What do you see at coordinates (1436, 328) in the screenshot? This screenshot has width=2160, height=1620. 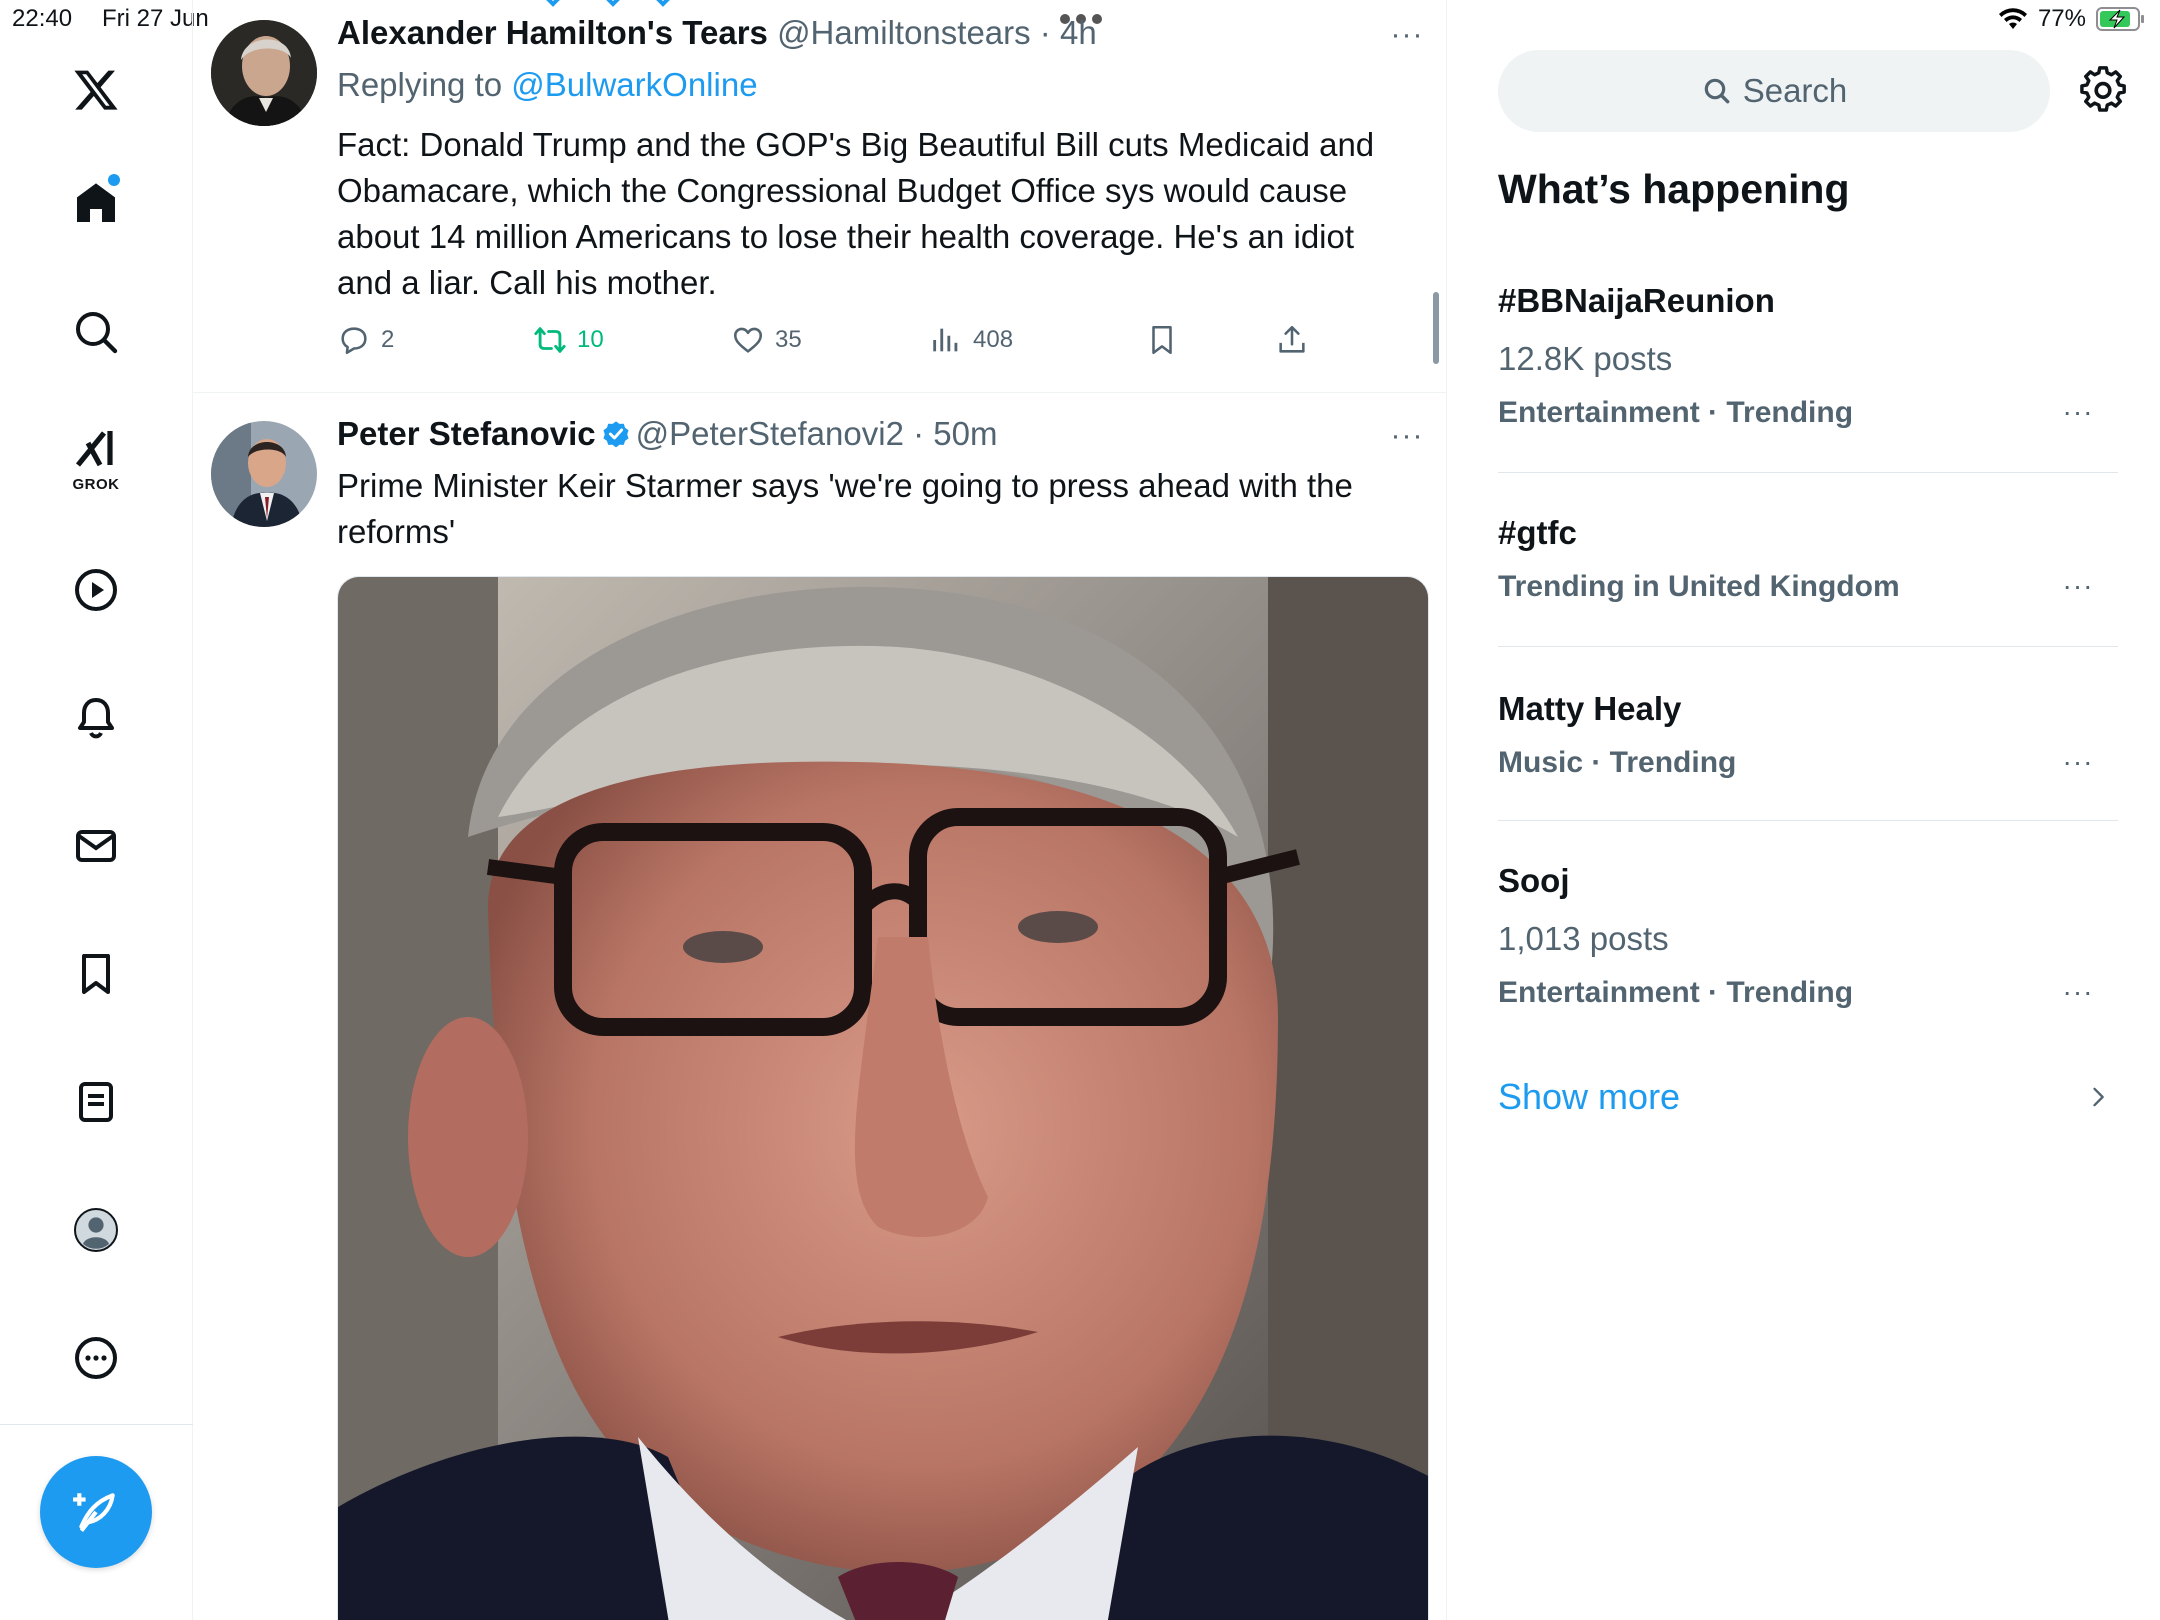 I see `scrollbar-thumb` at bounding box center [1436, 328].